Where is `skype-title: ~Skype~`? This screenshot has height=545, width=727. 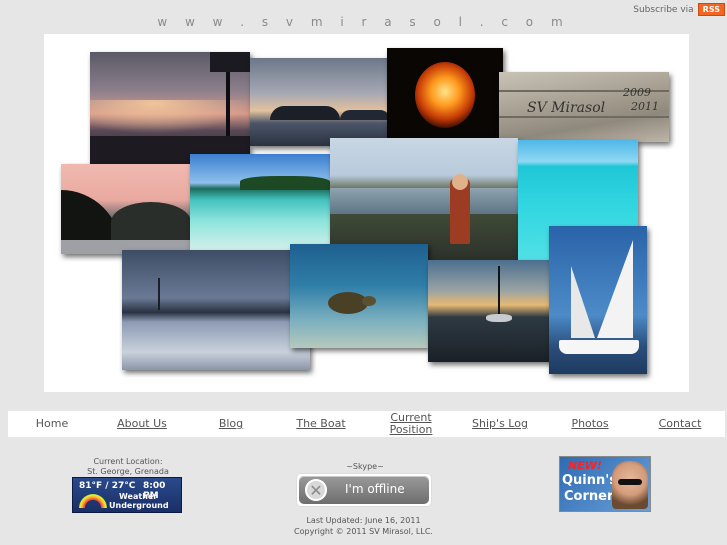 skype-title: ~Skype~ is located at coordinates (365, 466).